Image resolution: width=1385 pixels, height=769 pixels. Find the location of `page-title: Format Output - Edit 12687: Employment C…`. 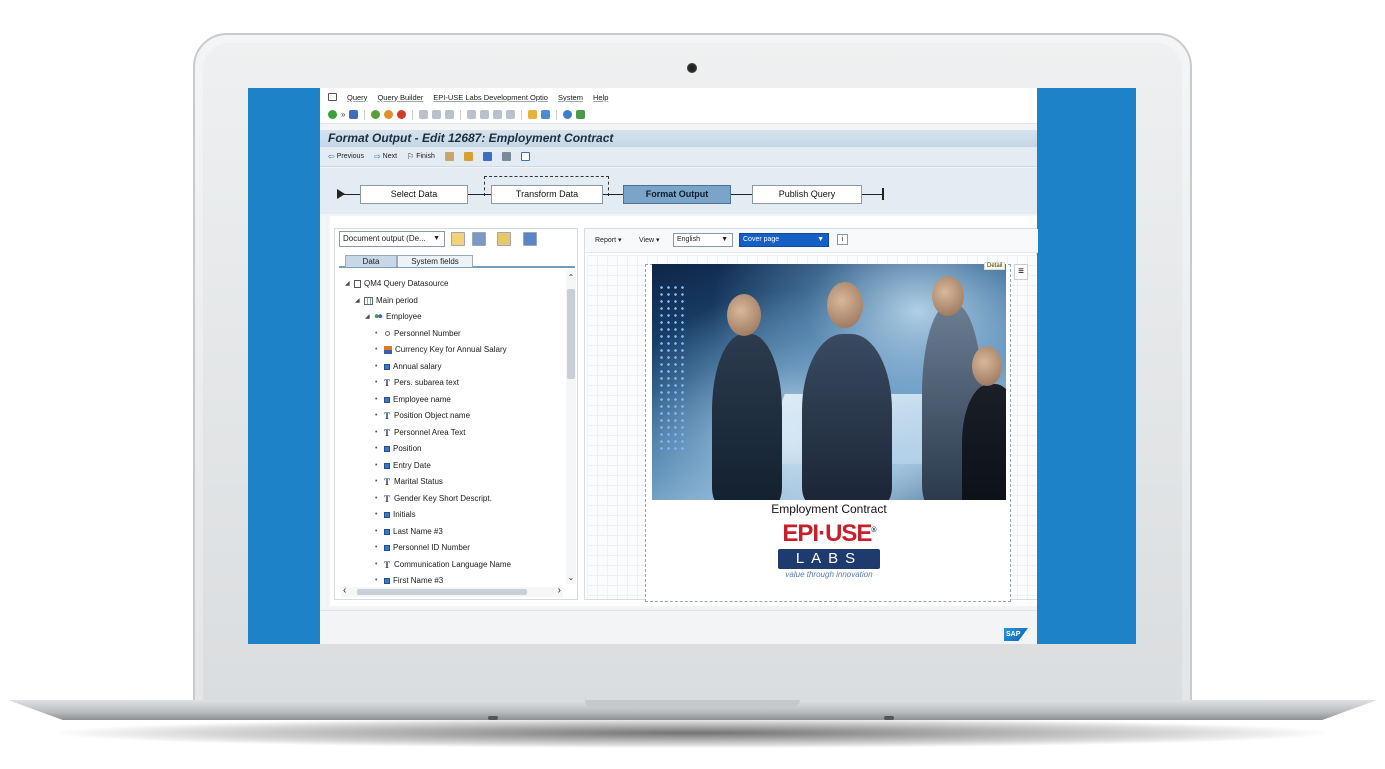

page-title: Format Output - Edit 12687: Employment C… is located at coordinates (471, 138).